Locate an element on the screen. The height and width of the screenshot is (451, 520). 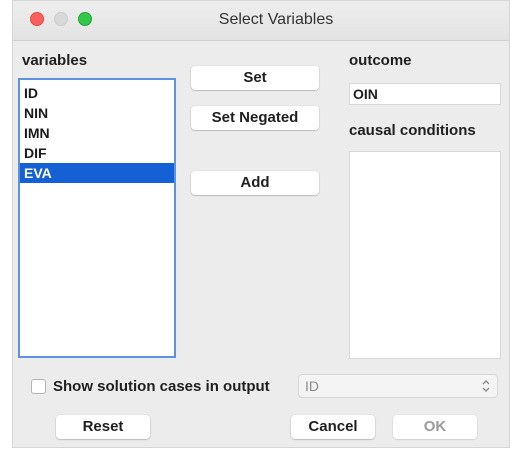
list-item: ID is located at coordinates (97, 93).